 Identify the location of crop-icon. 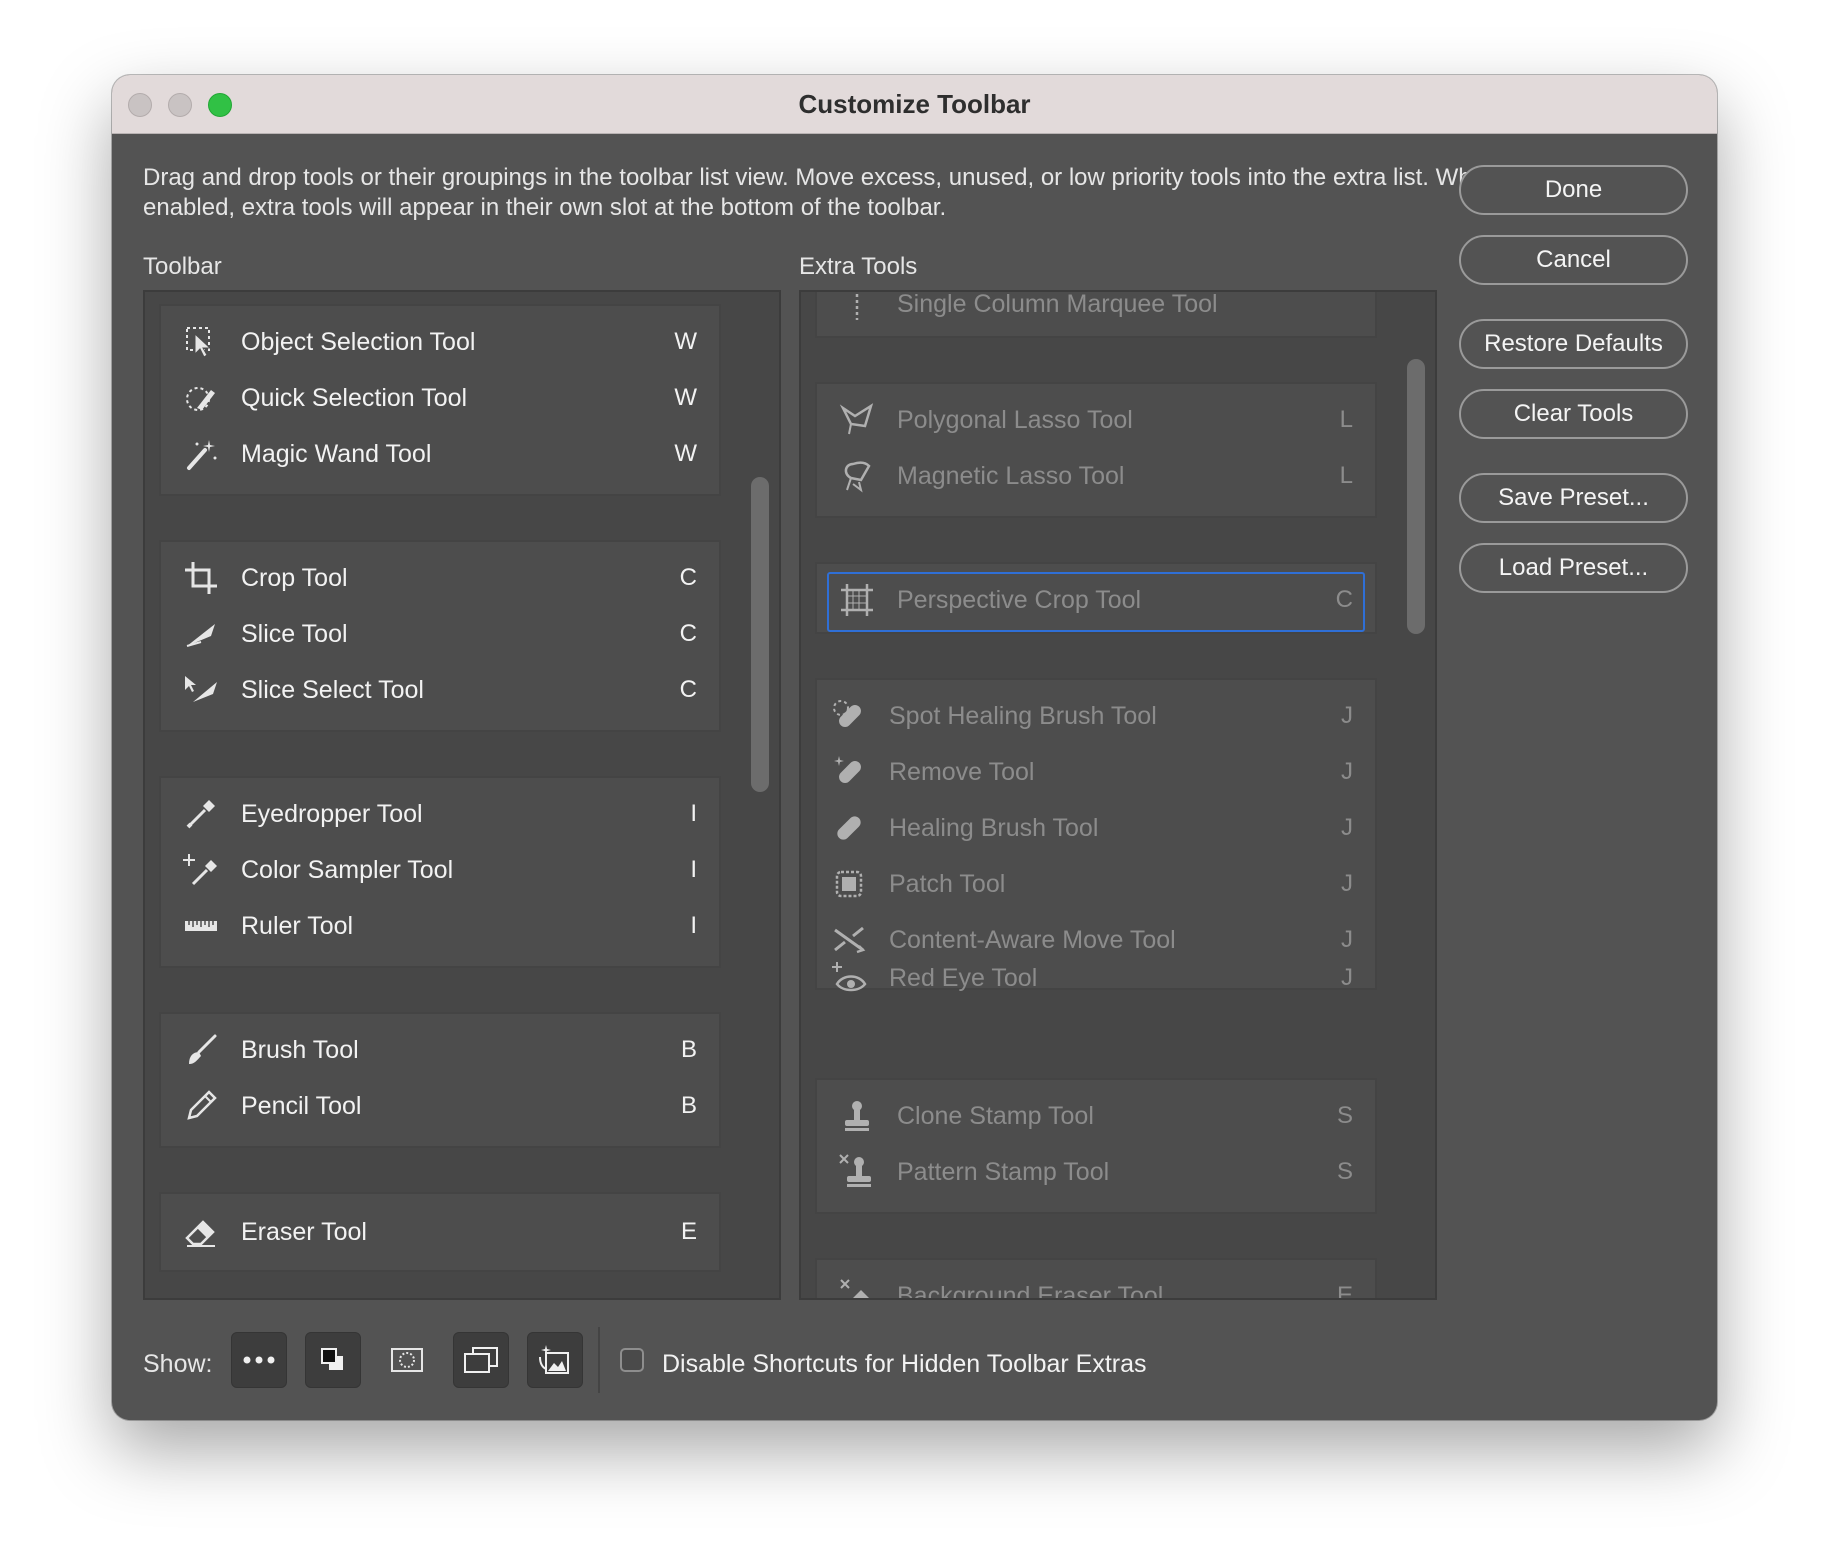
(201, 578).